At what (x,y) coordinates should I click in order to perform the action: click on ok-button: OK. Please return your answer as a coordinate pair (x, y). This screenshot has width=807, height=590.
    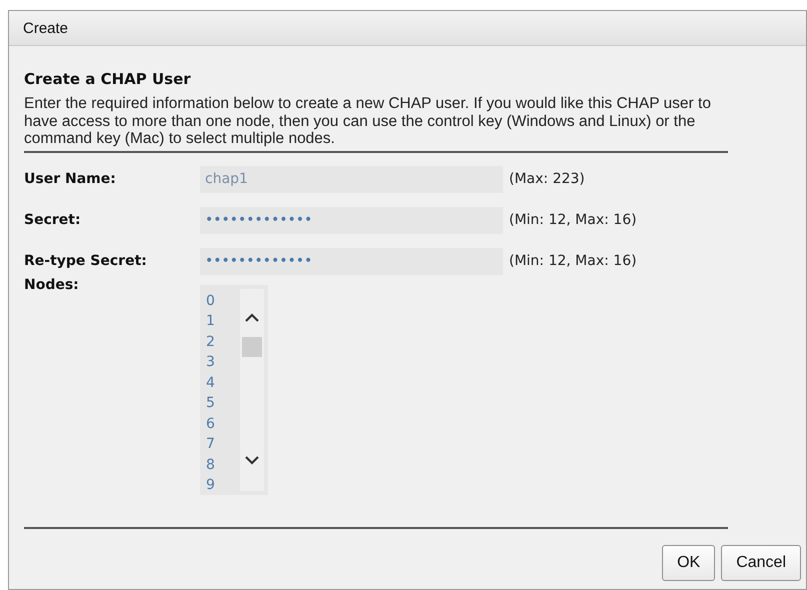
    Looking at the image, I should click on (689, 563).